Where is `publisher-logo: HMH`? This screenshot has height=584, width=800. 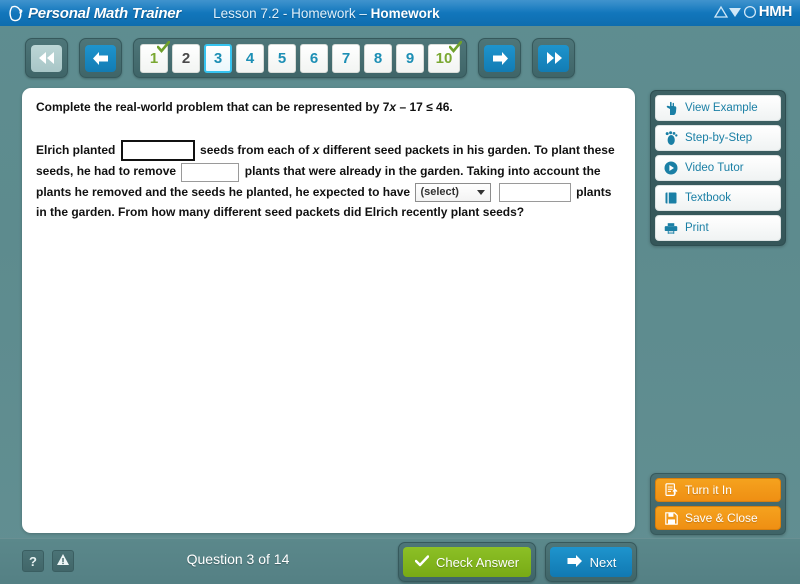
publisher-logo: HMH is located at coordinates (752, 11).